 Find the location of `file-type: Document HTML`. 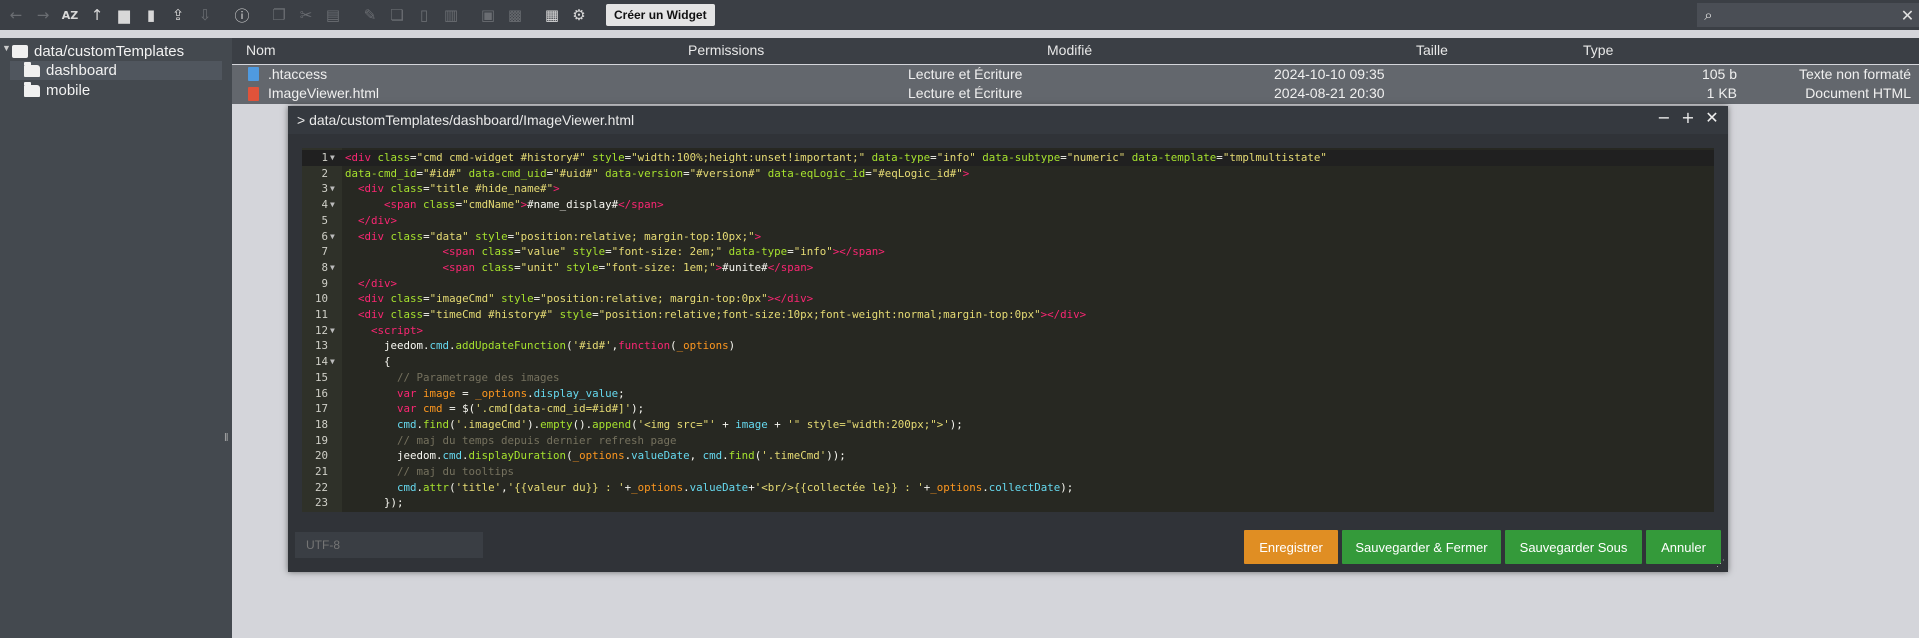

file-type: Document HTML is located at coordinates (1858, 93).